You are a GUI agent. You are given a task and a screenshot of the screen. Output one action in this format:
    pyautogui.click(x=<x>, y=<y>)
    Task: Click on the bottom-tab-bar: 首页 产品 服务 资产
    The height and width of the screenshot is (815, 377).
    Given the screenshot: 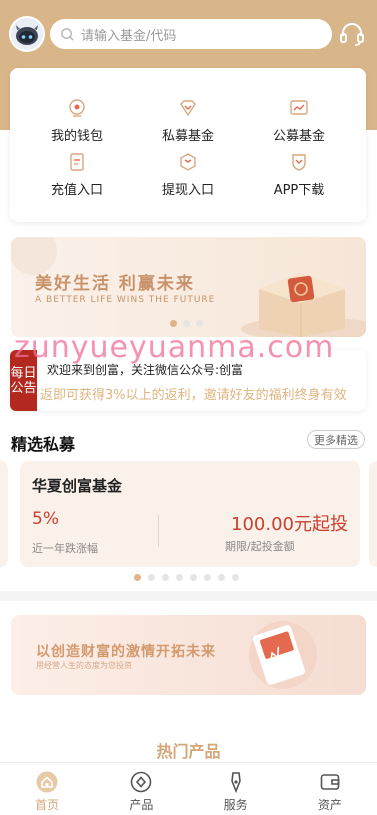 What is the action you would take?
    pyautogui.click(x=188, y=788)
    